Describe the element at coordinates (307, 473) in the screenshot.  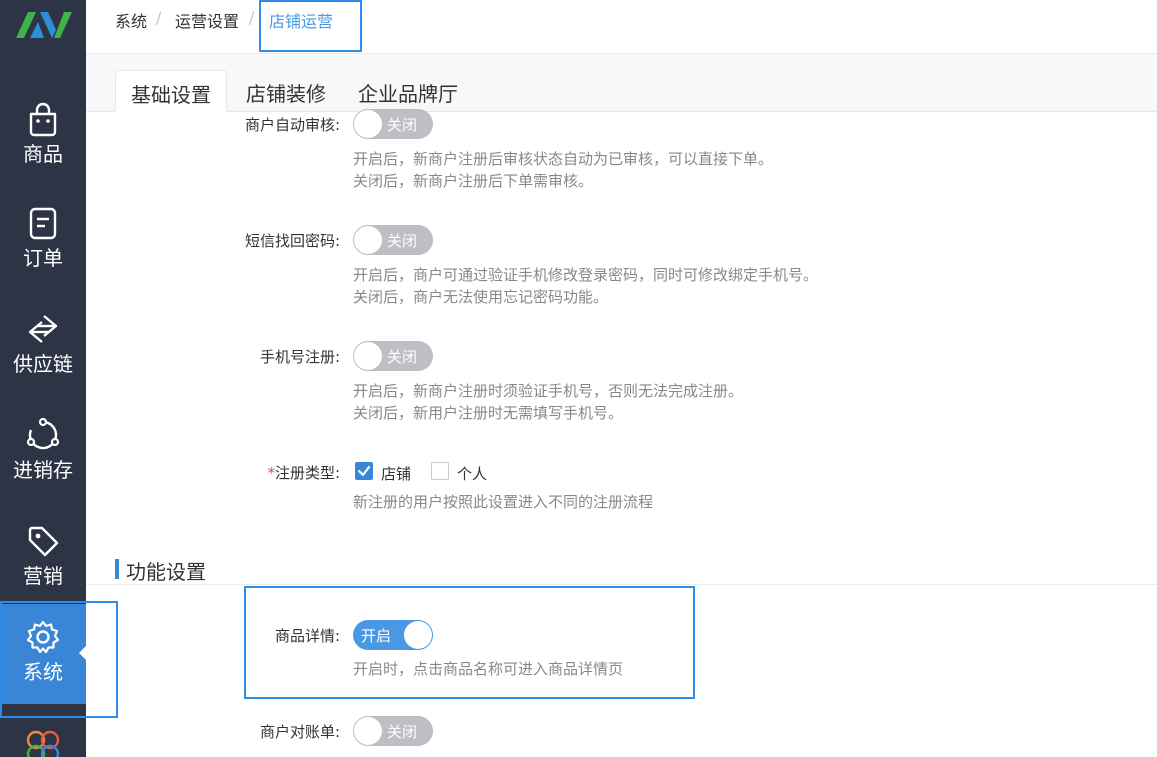
I see `register-type-label-text: 注册类型:` at that location.